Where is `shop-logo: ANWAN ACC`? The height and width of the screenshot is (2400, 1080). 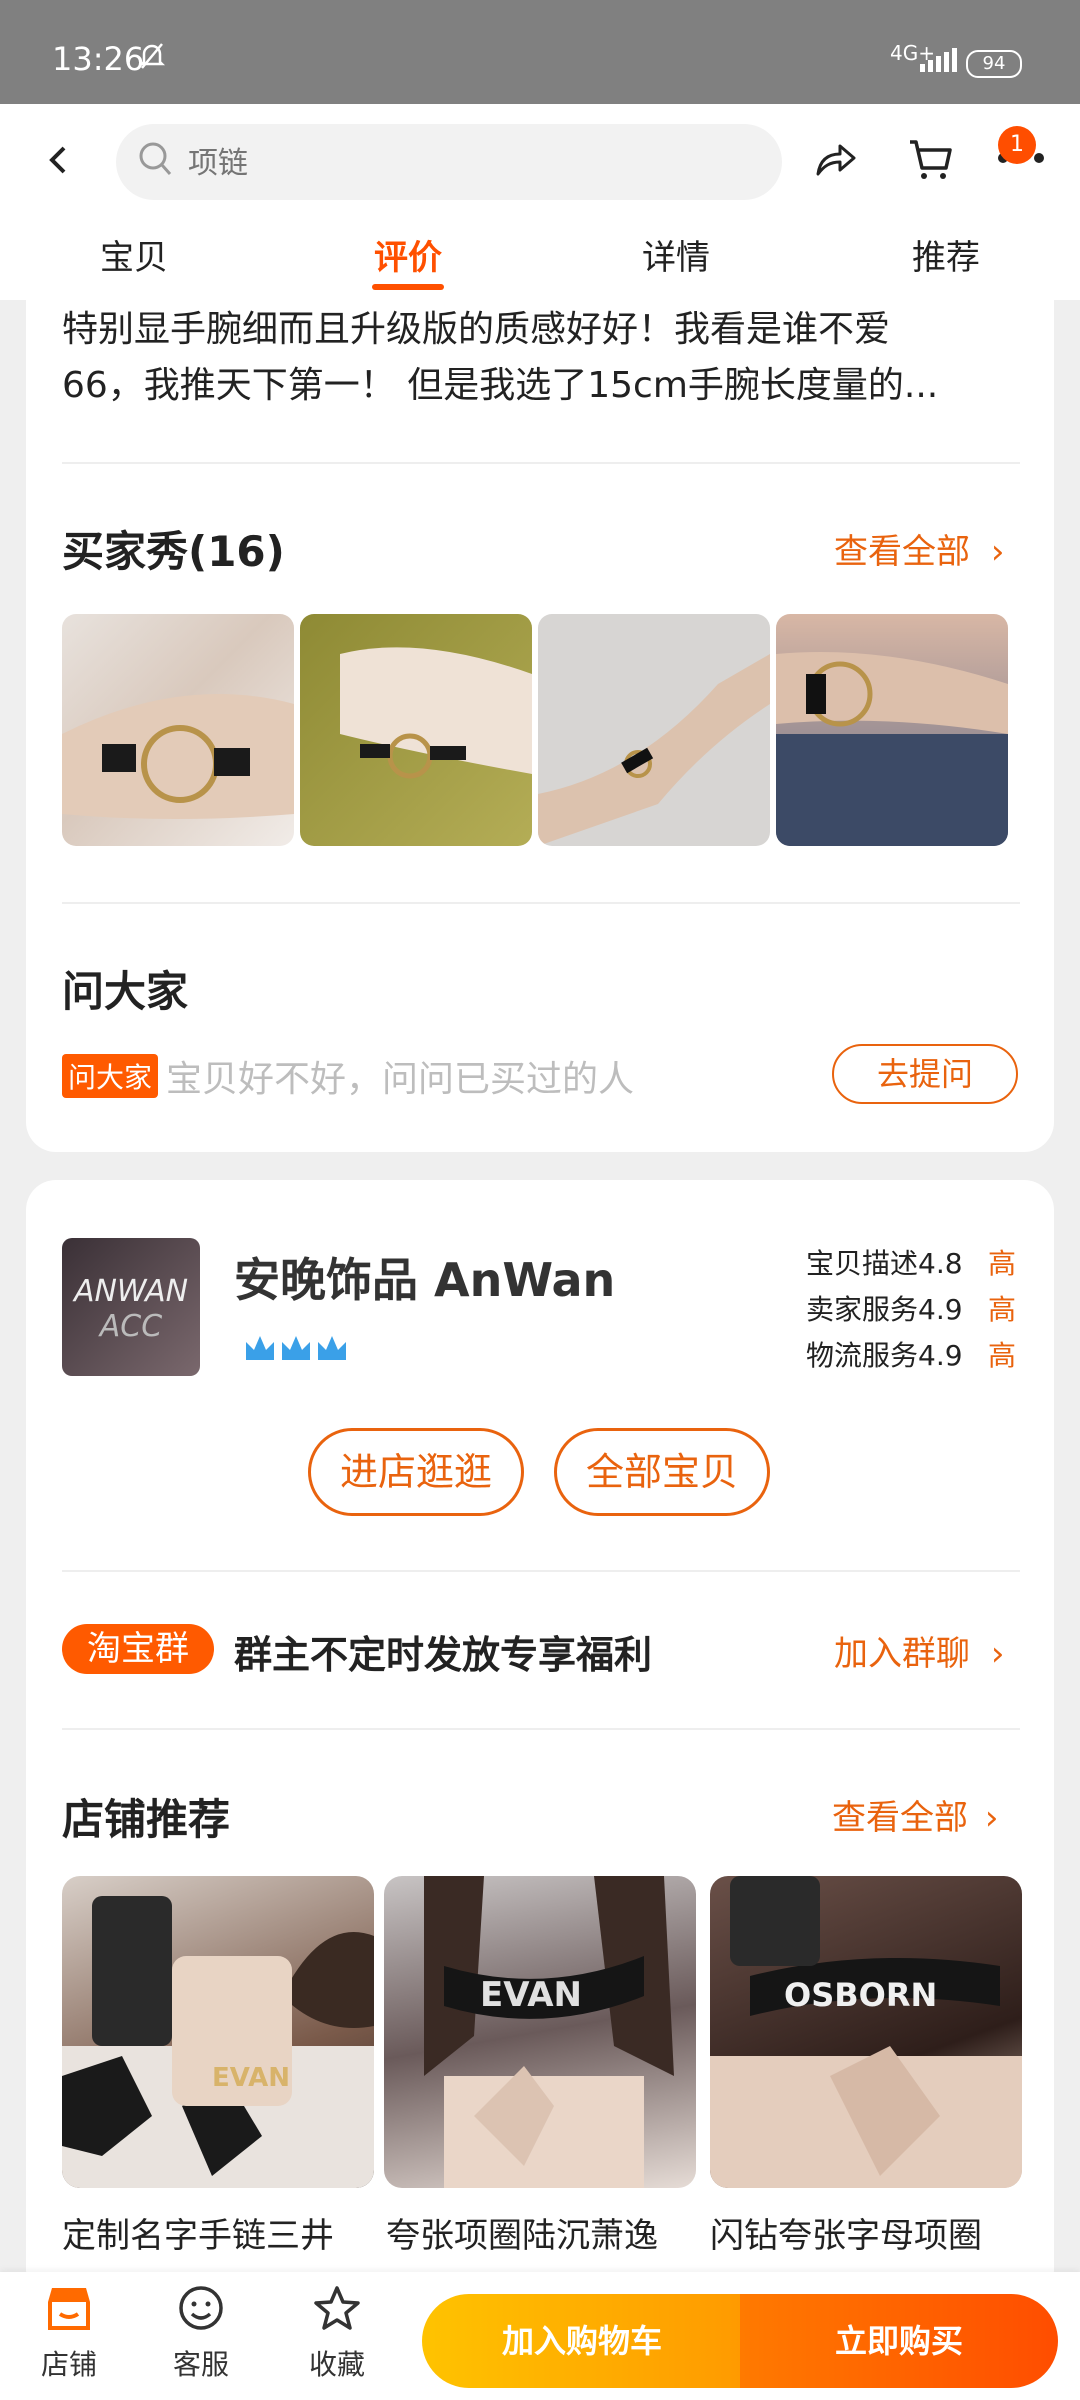
shop-logo: ANWAN ACC is located at coordinates (131, 1307).